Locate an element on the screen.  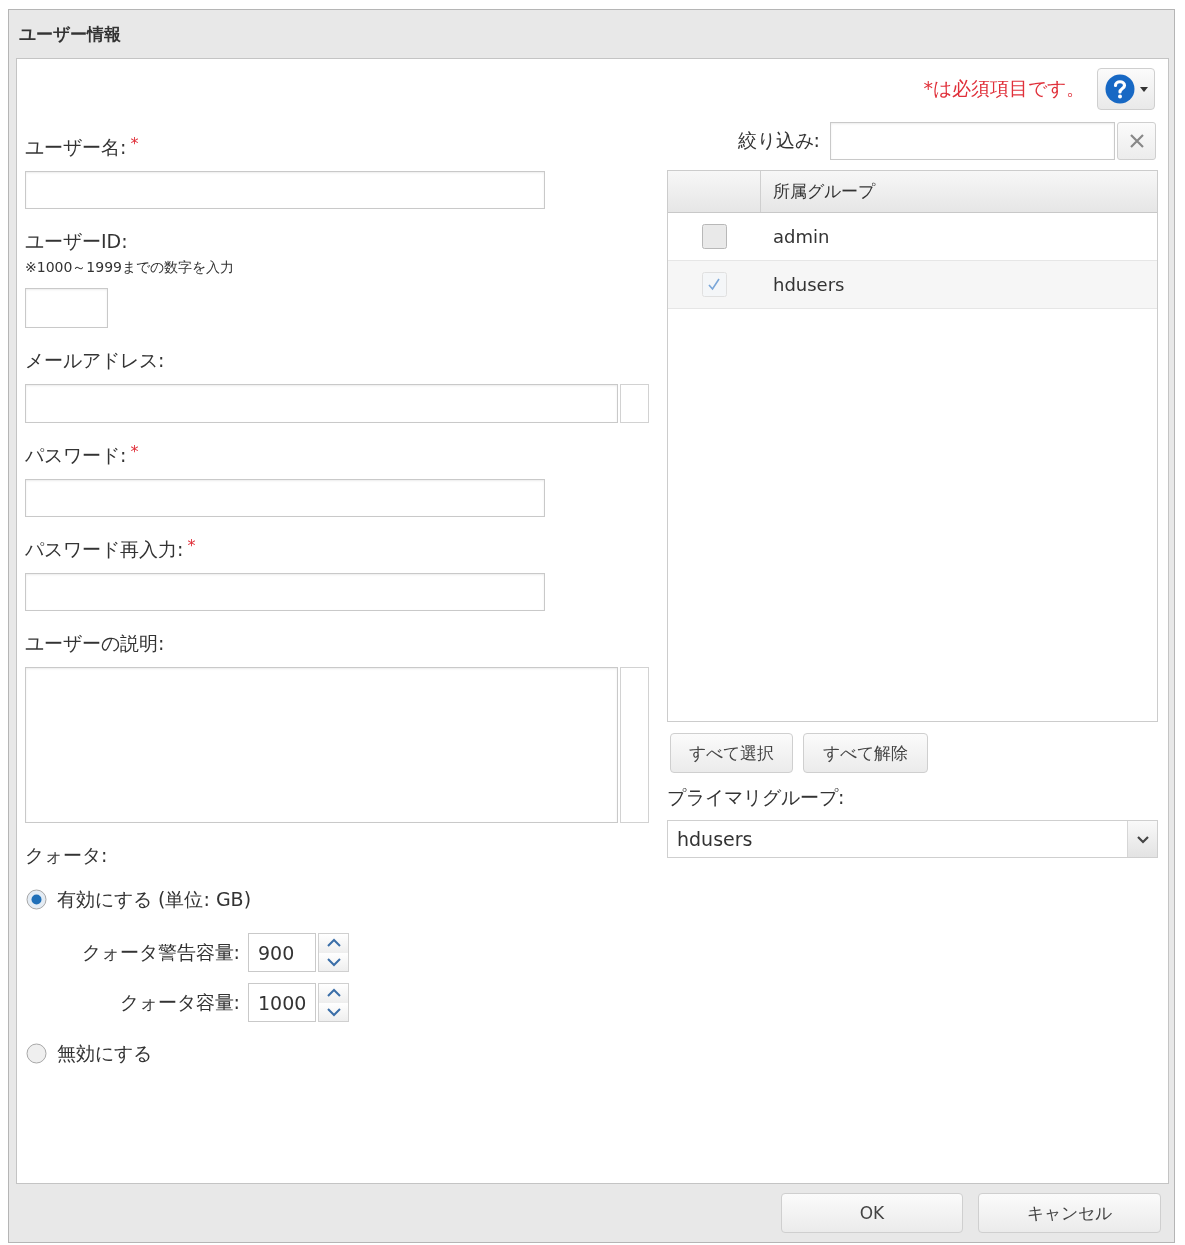
help-button is located at coordinates (1126, 89).